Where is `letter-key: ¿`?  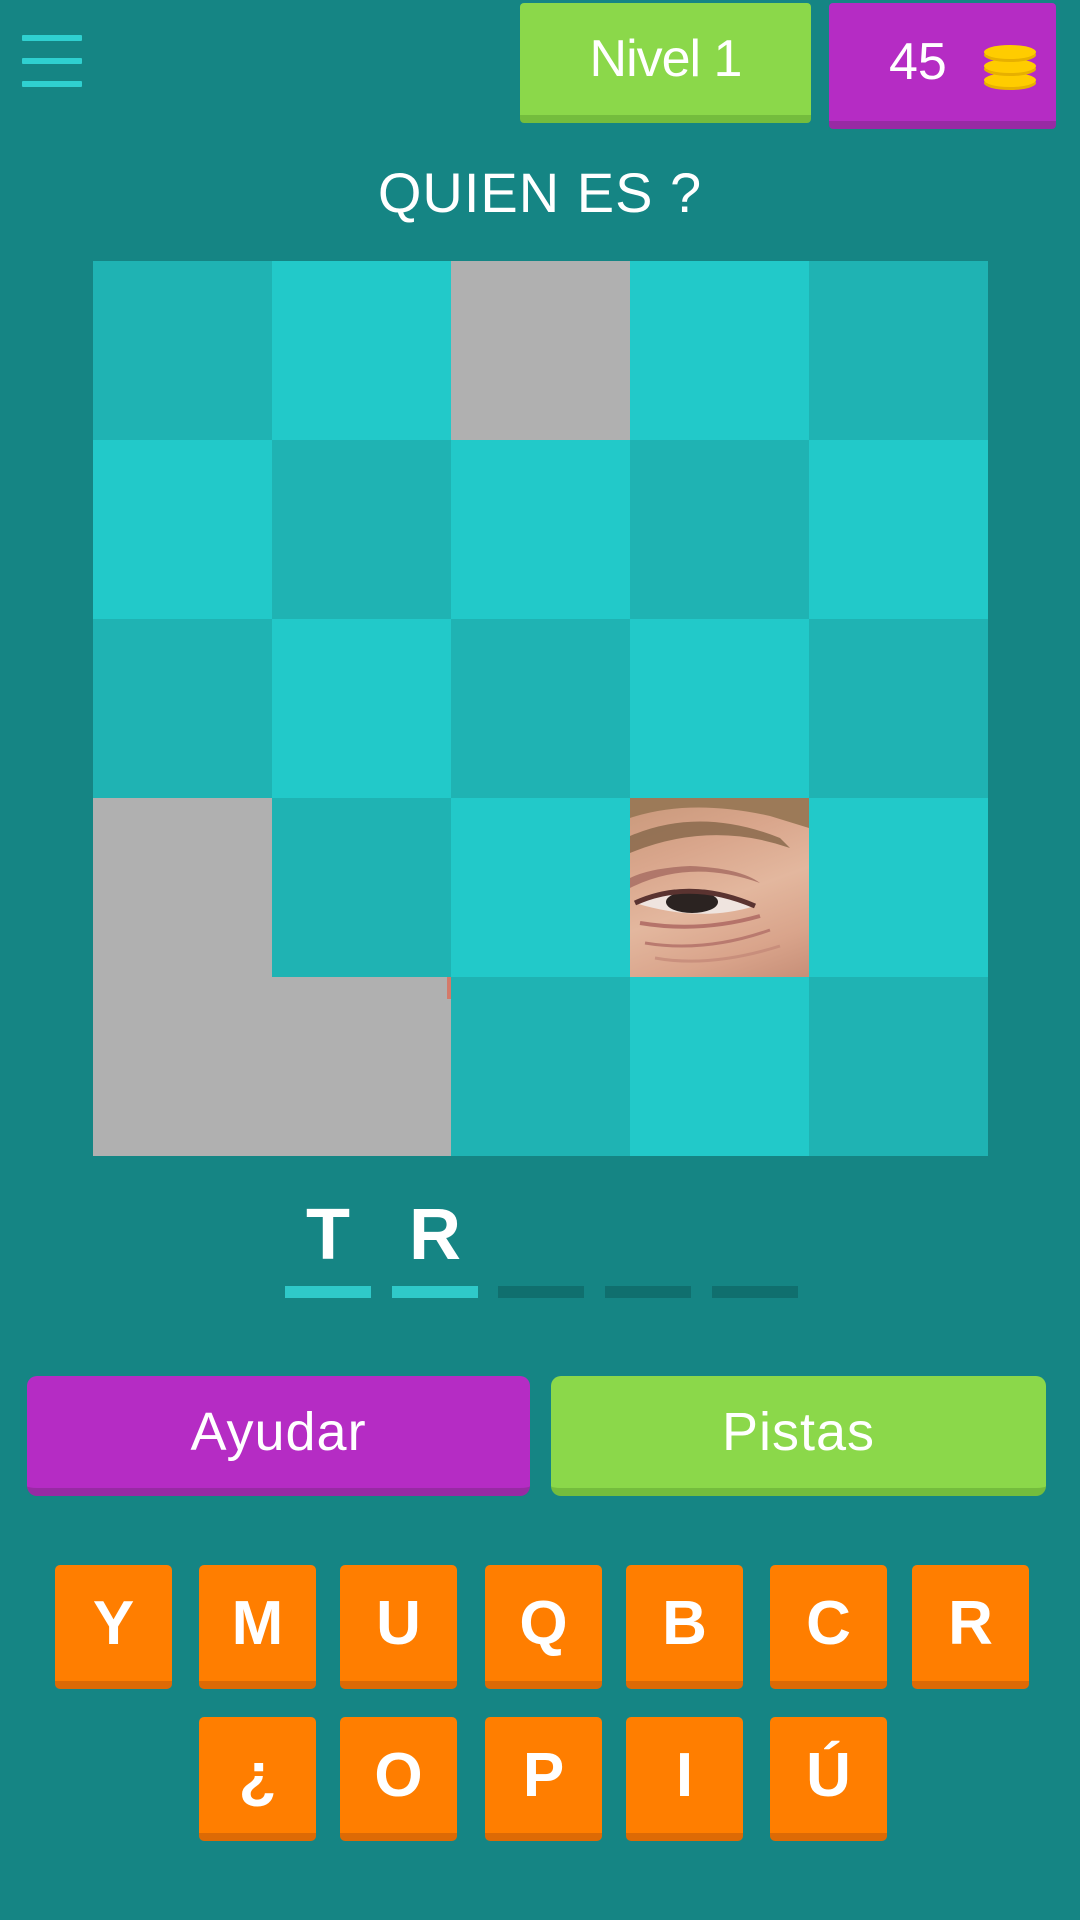 letter-key: ¿ is located at coordinates (257, 1779).